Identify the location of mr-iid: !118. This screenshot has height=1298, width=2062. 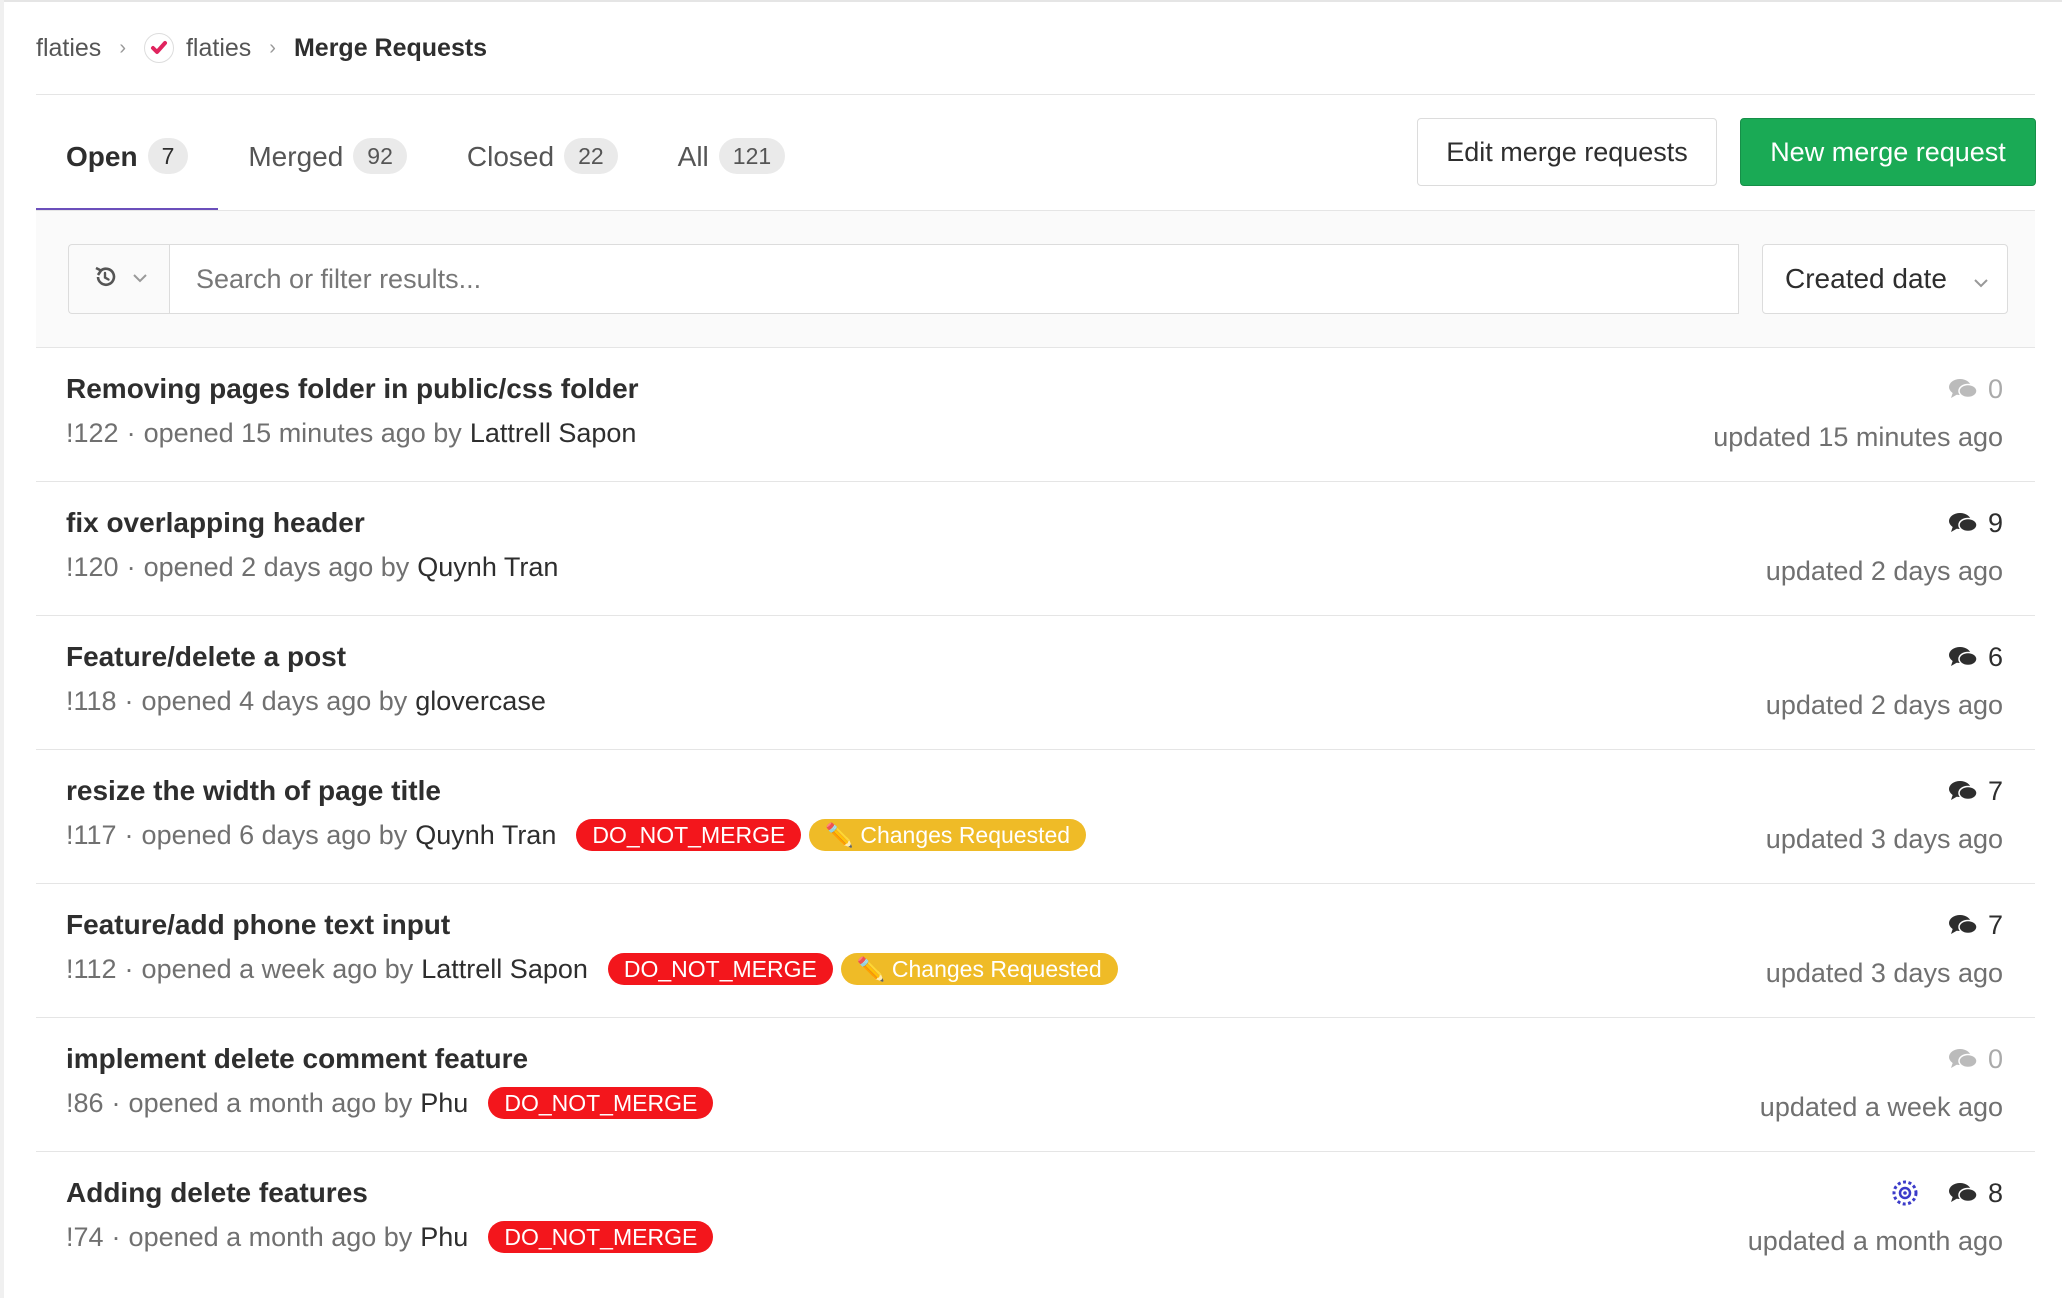
(91, 701).